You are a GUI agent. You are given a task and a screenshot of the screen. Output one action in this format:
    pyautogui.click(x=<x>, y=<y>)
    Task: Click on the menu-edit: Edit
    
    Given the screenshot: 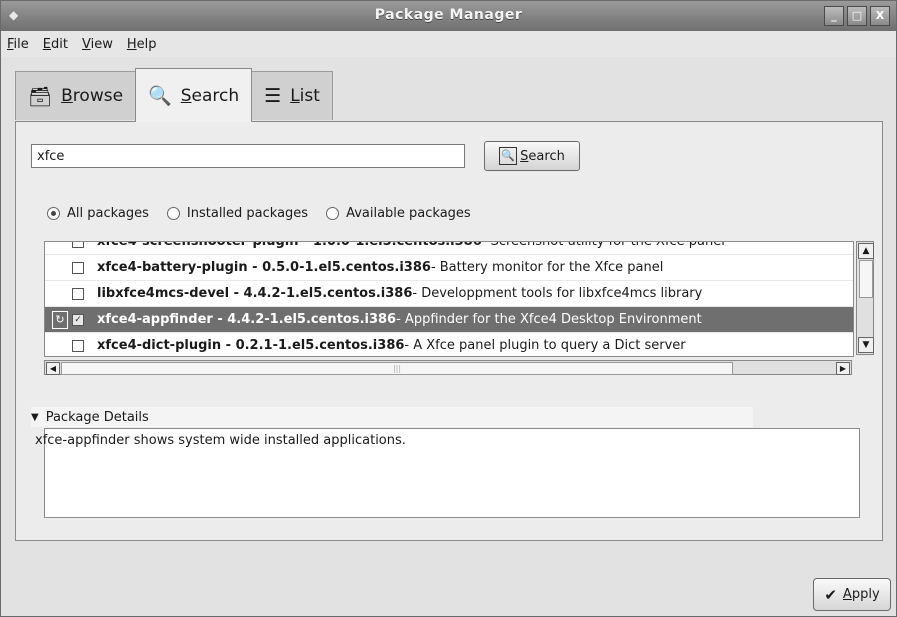 What is the action you would take?
    pyautogui.click(x=55, y=44)
    